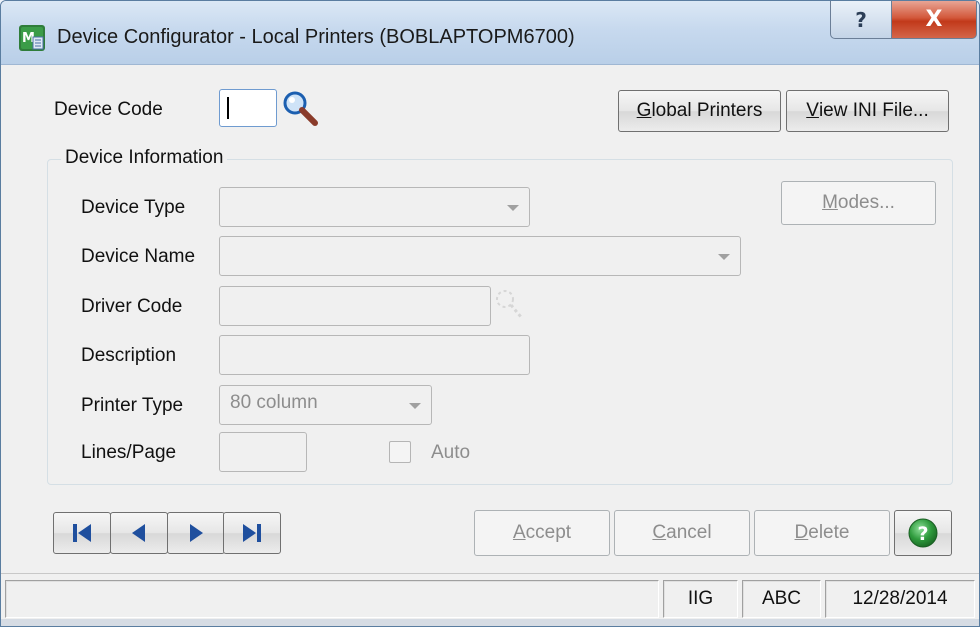  I want to click on auto-label: Auto, so click(451, 452).